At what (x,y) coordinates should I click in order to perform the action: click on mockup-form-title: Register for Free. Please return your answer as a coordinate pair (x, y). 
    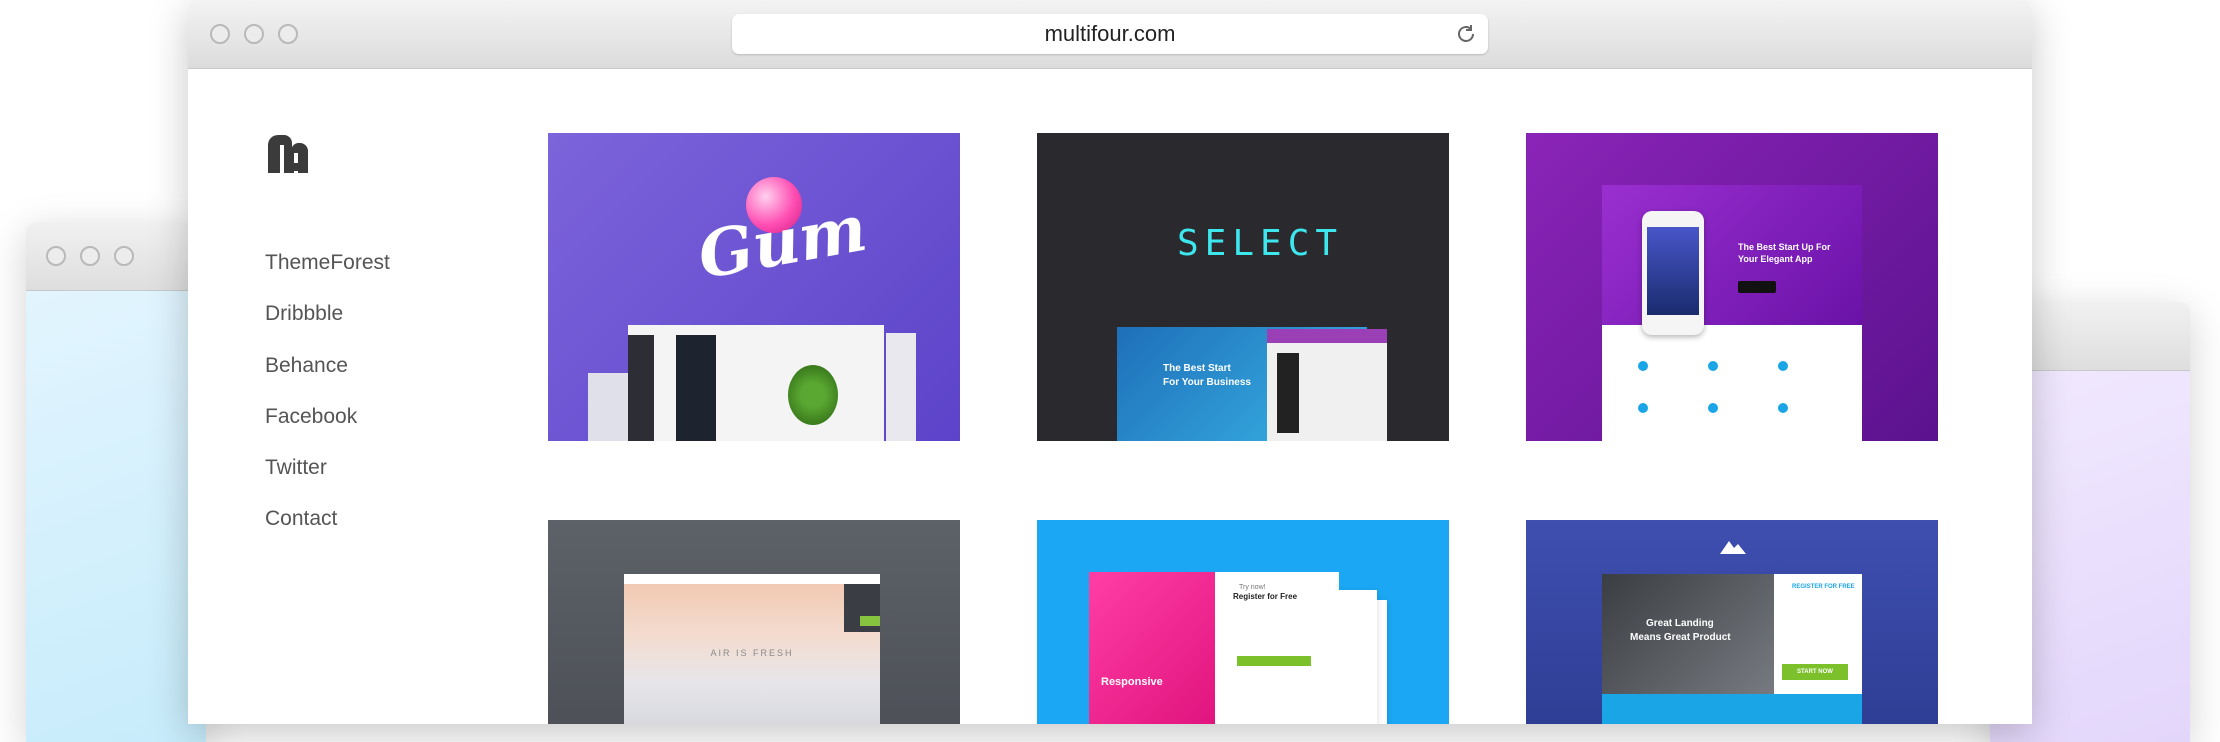
    Looking at the image, I should click on (1265, 596).